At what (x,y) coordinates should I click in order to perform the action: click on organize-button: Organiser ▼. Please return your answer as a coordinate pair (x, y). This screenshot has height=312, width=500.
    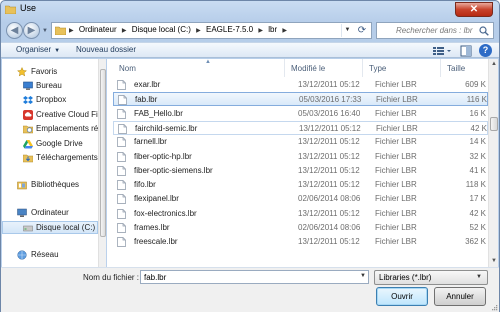
    Looking at the image, I should click on (38, 49).